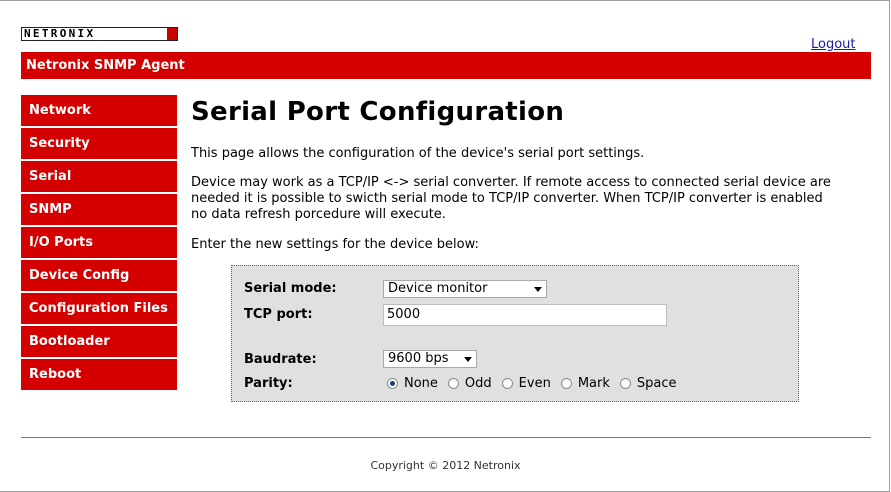 This screenshot has width=891, height=492. What do you see at coordinates (625, 383) in the screenshot?
I see `parity-radio-space` at bounding box center [625, 383].